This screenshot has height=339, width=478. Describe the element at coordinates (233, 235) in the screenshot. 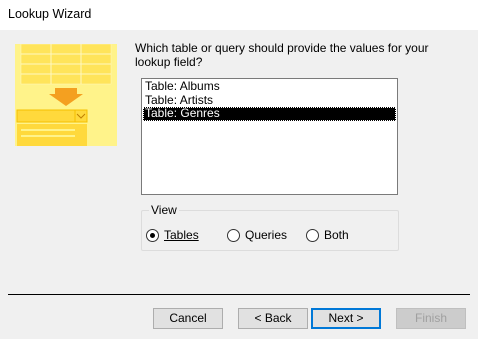

I see `radio-queries-indicator` at that location.